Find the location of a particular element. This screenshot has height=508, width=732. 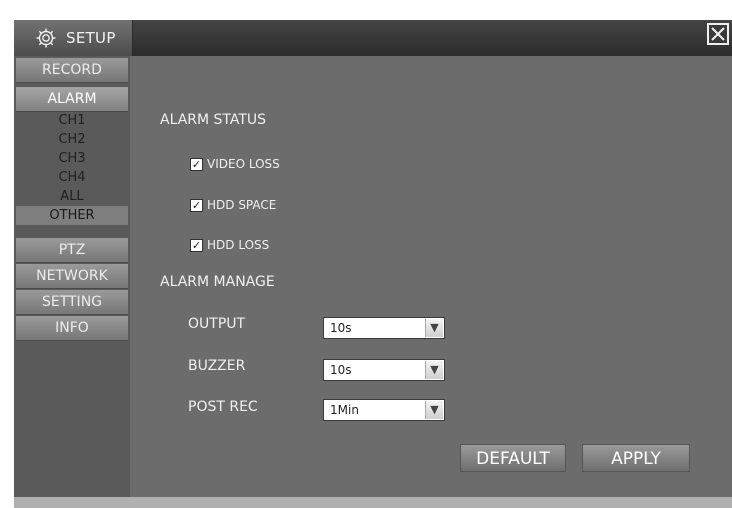

post-rec-value: 1Min is located at coordinates (344, 410).